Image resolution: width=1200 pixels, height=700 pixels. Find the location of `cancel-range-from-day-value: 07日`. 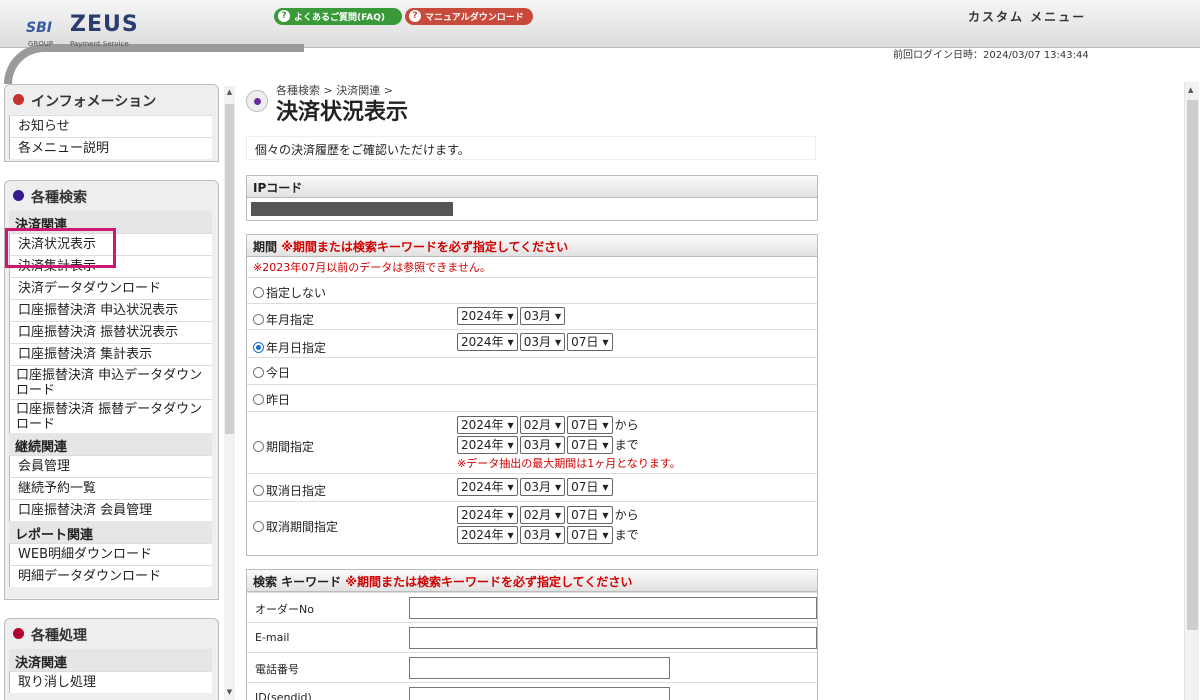

cancel-range-from-day-value: 07日 is located at coordinates (585, 515).